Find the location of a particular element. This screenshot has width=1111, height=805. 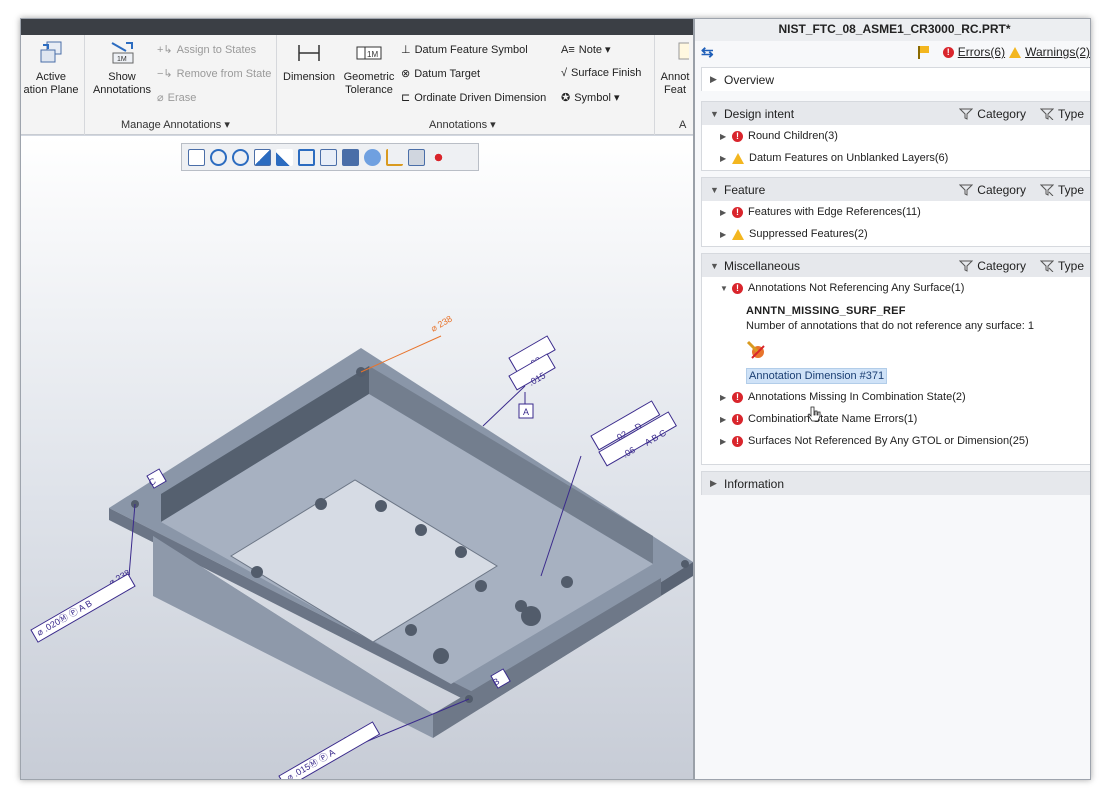

information-section: ▶ Information is located at coordinates (895, 483).